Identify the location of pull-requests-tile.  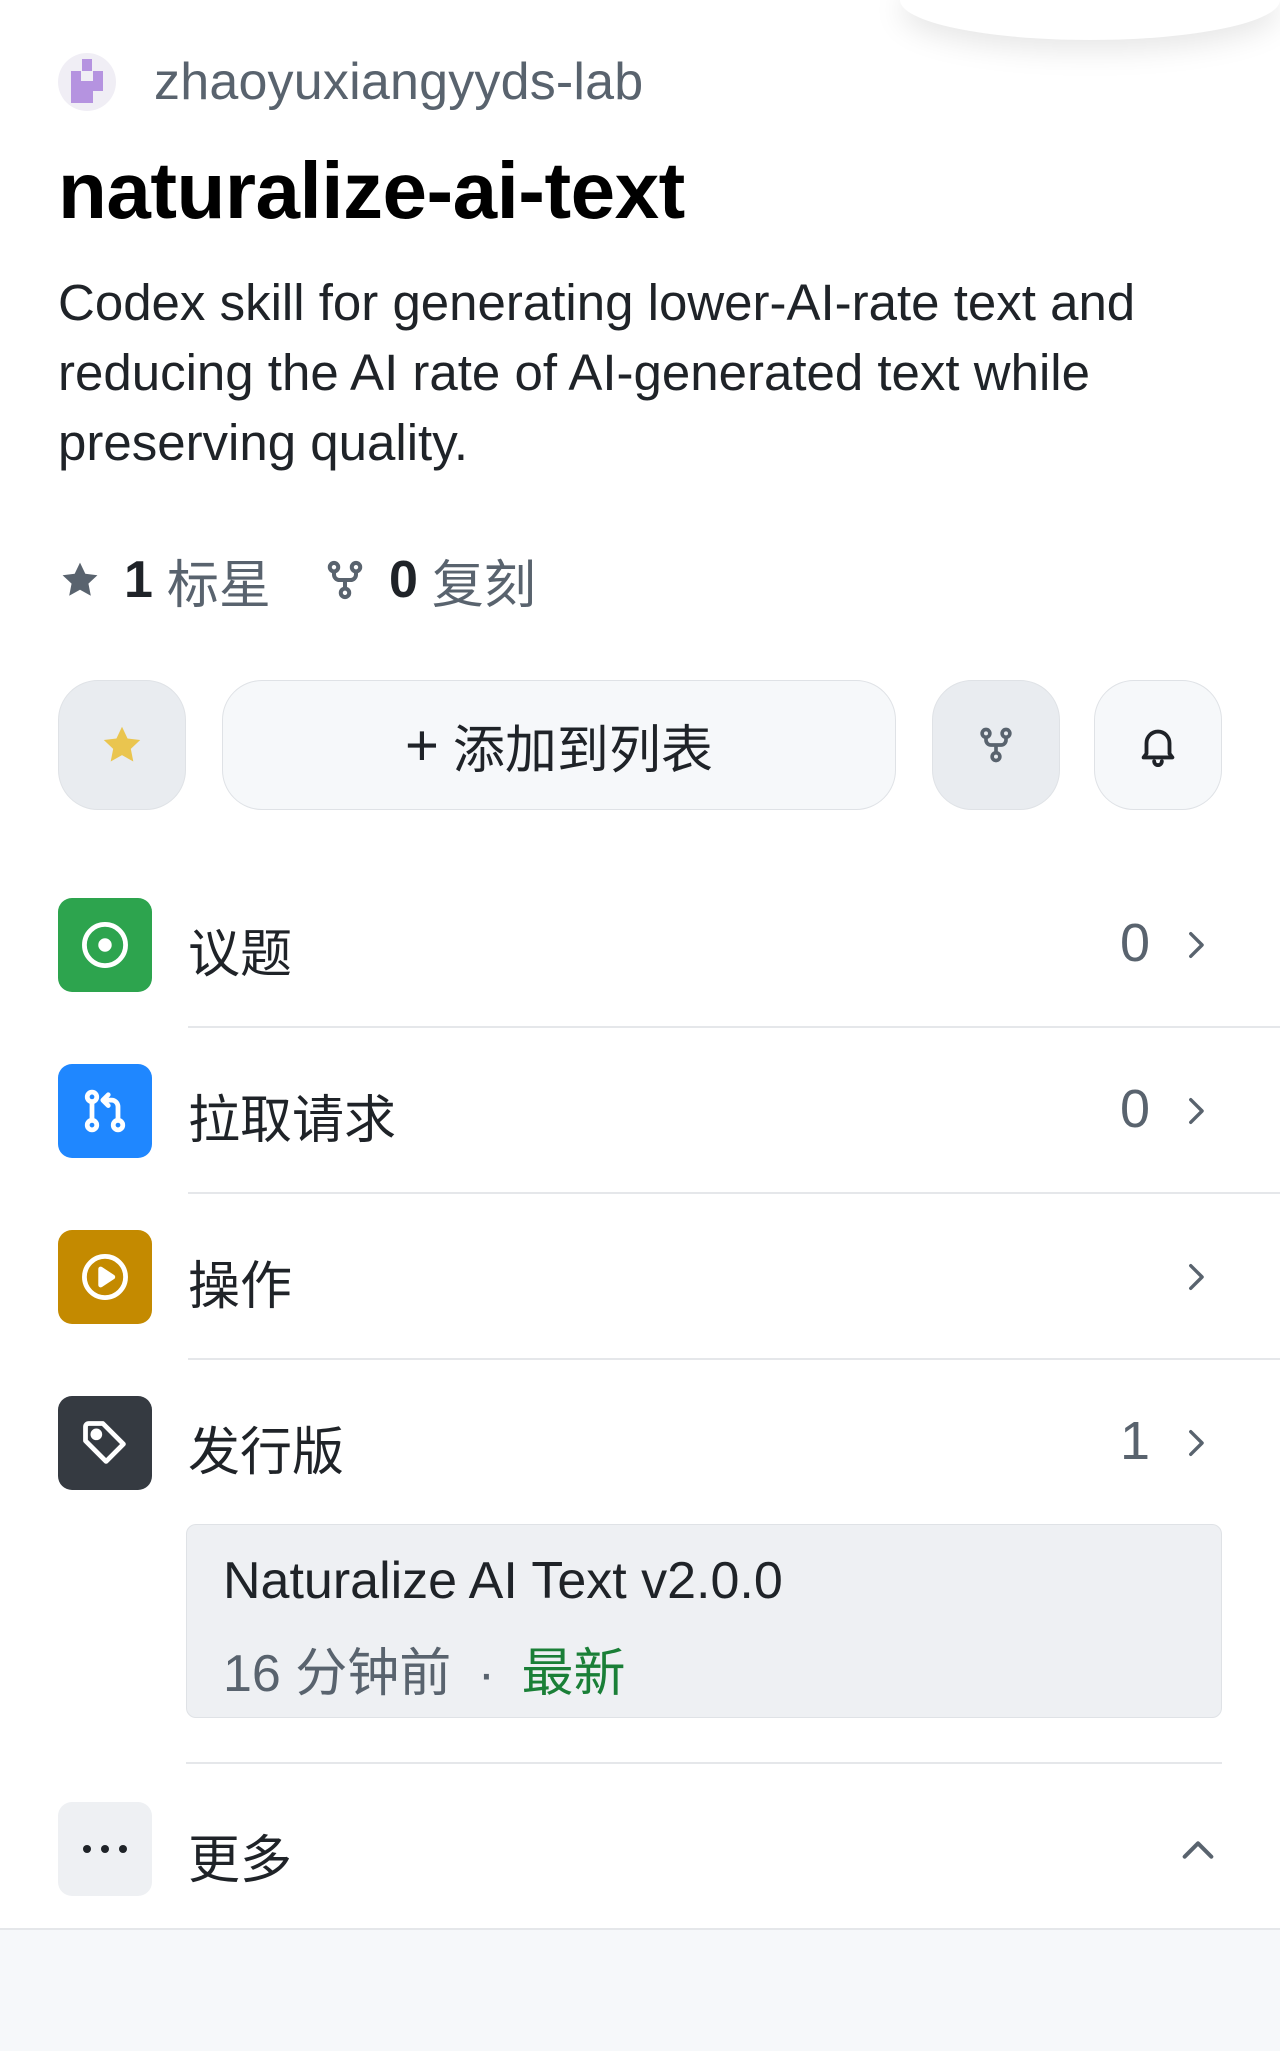
(105, 1111).